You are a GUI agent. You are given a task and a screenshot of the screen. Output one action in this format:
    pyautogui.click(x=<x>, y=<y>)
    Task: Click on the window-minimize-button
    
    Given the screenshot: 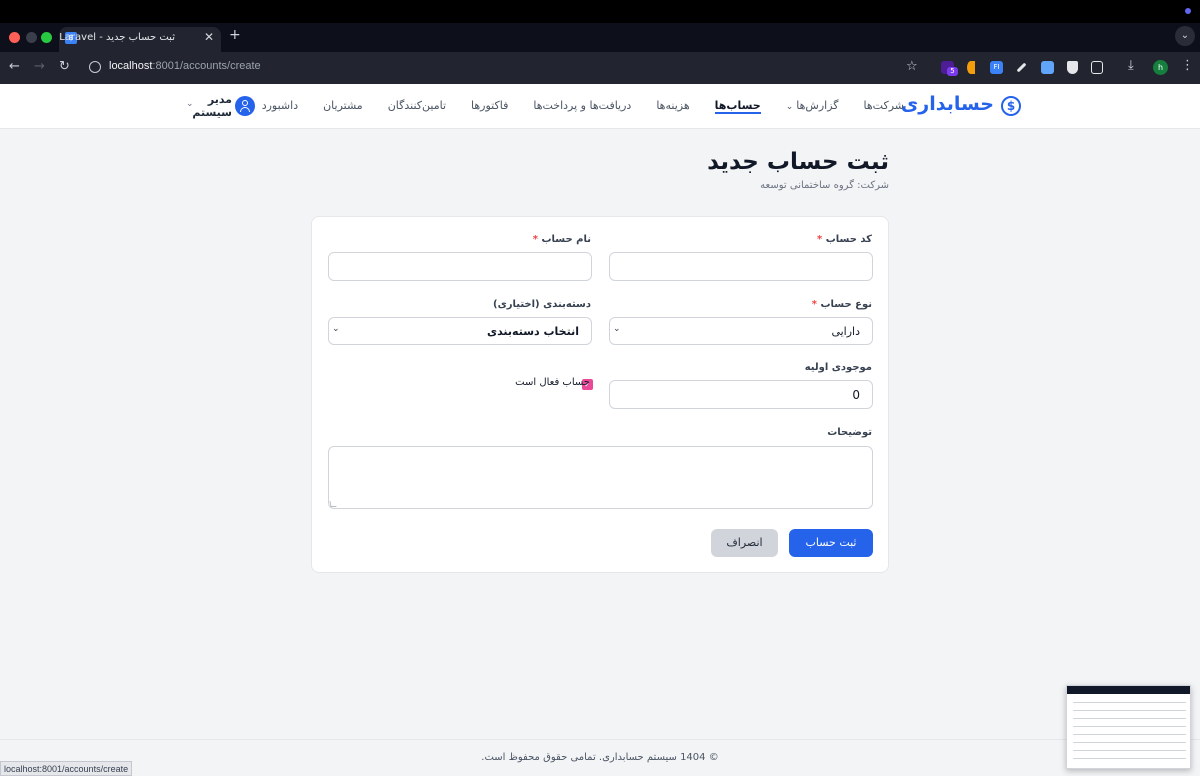 What is the action you would take?
    pyautogui.click(x=31, y=37)
    